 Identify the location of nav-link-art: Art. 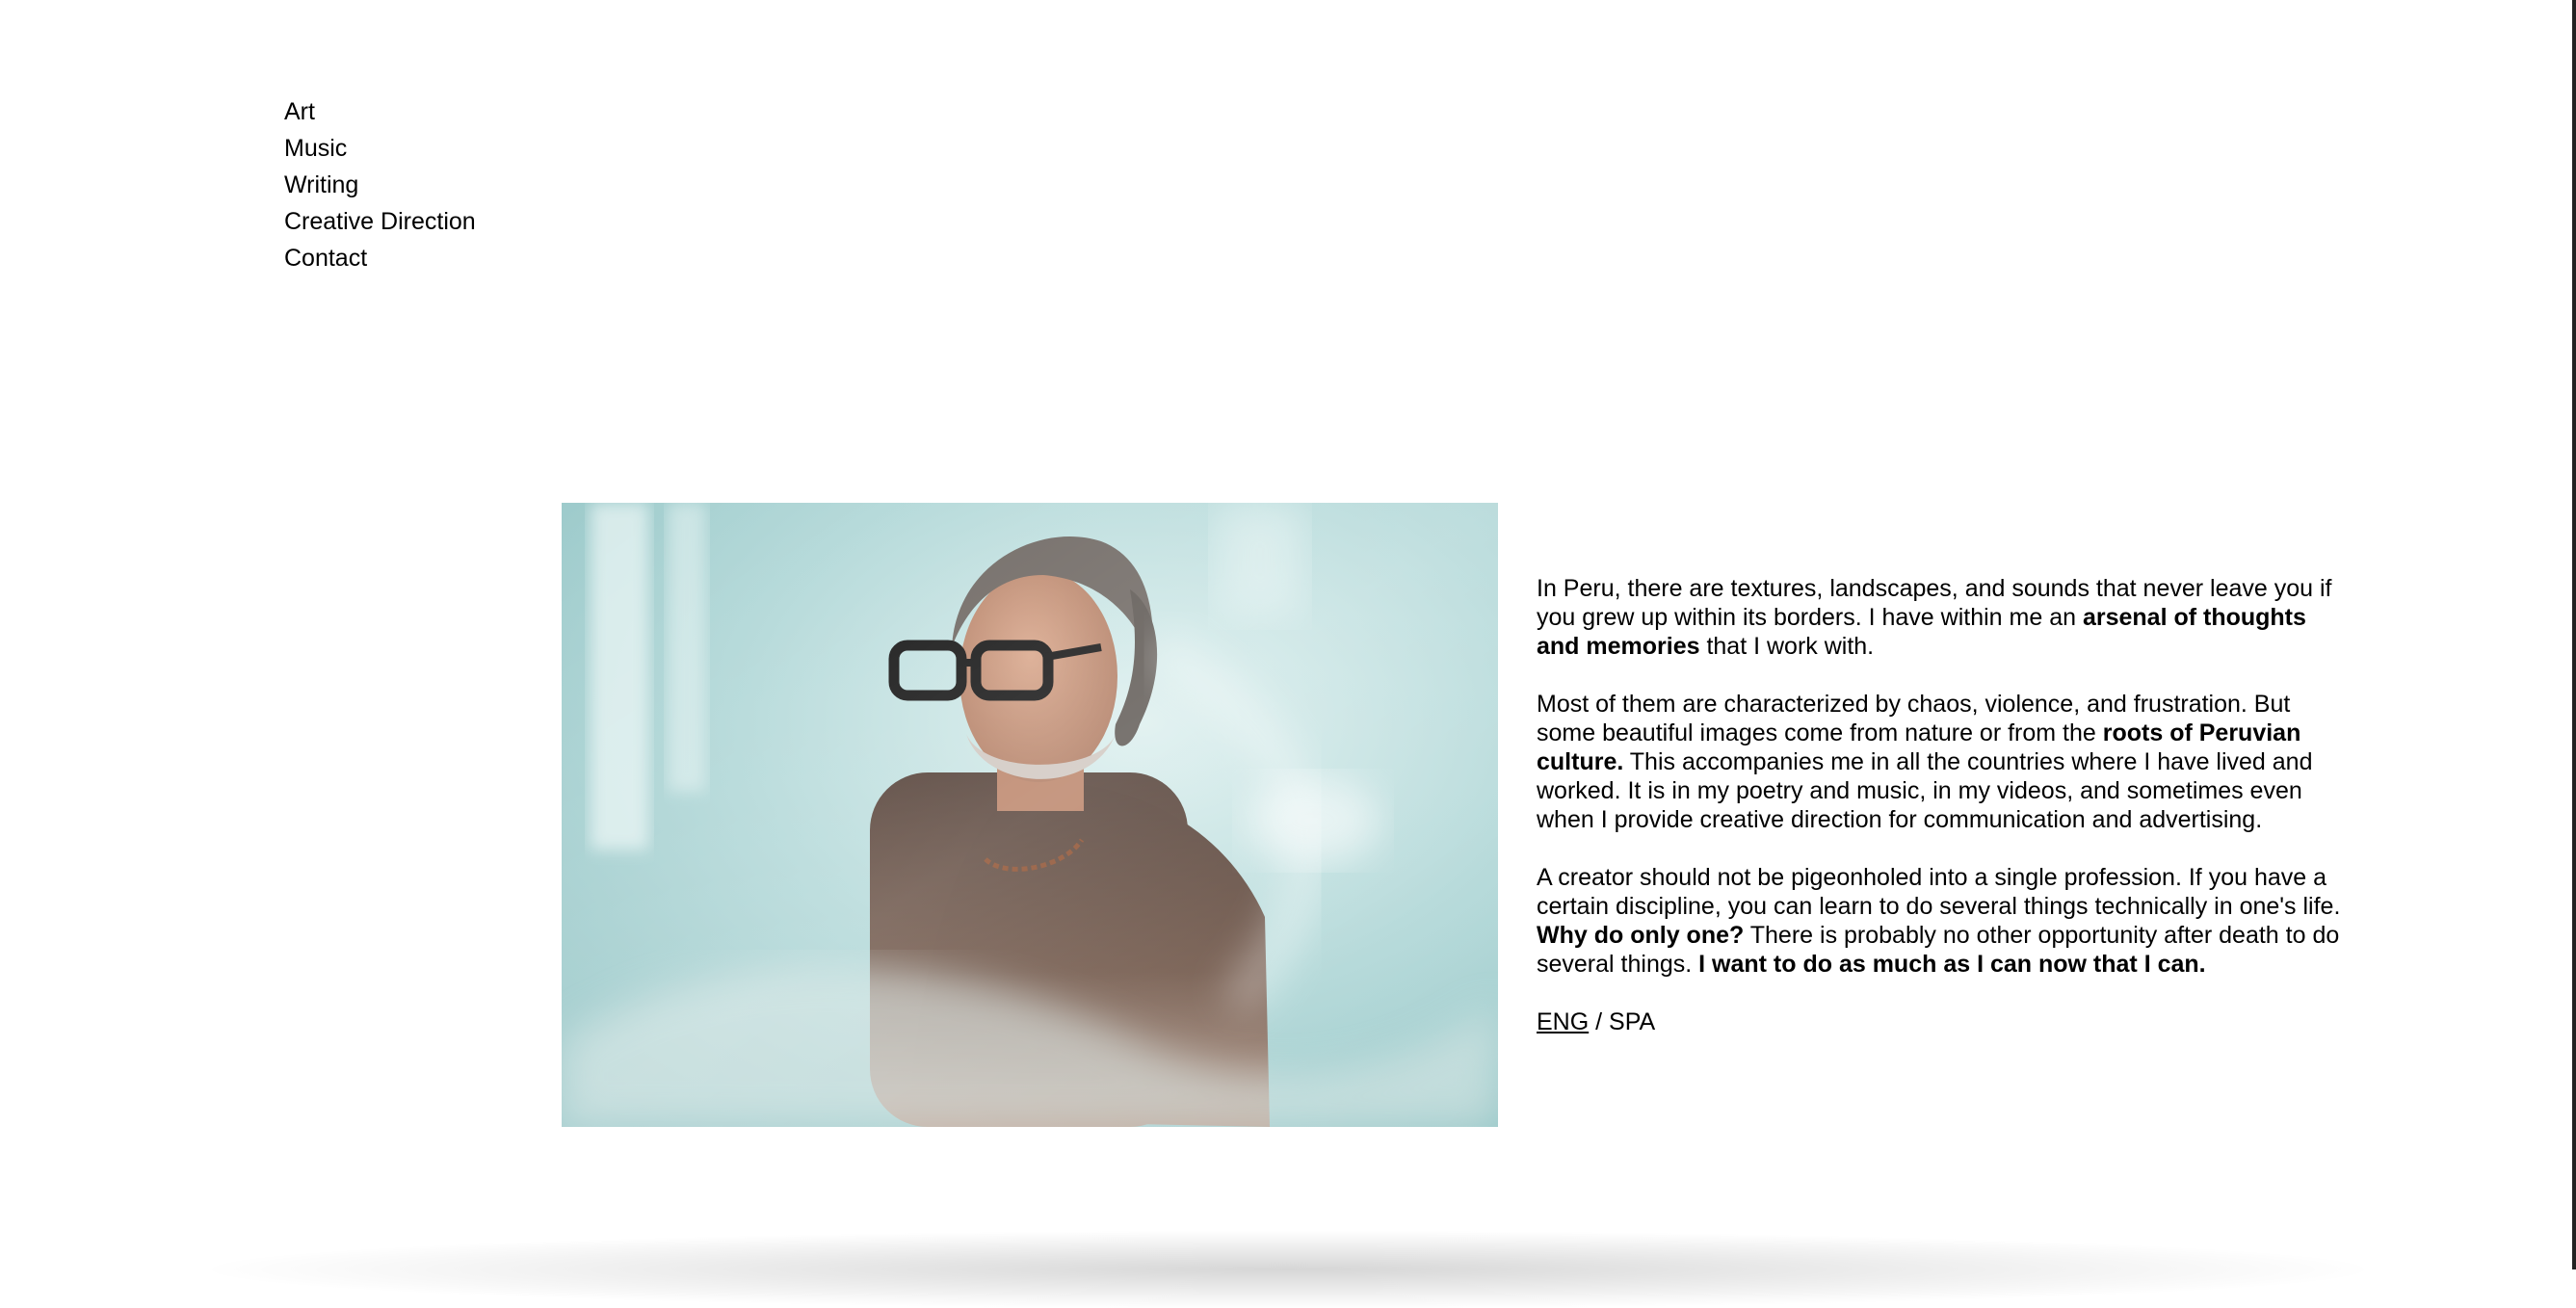
(380, 111).